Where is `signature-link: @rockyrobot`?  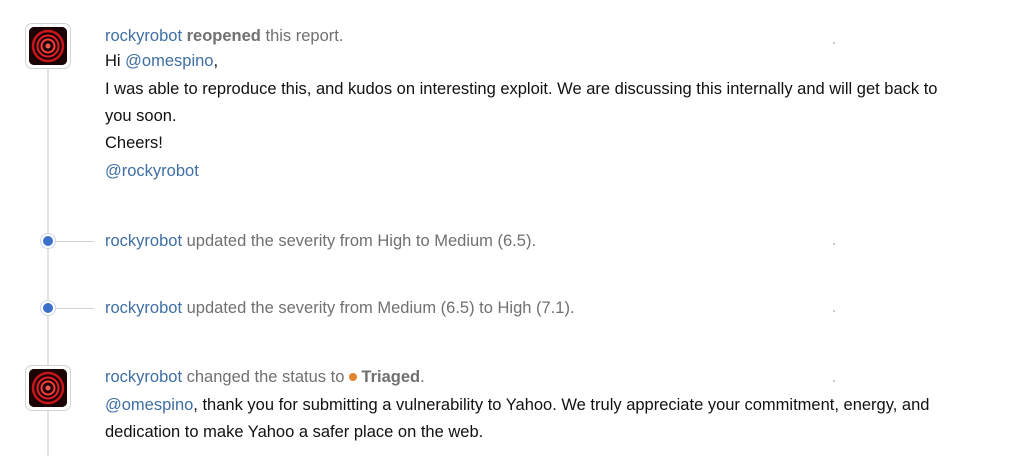 signature-link: @rockyrobot is located at coordinates (152, 171).